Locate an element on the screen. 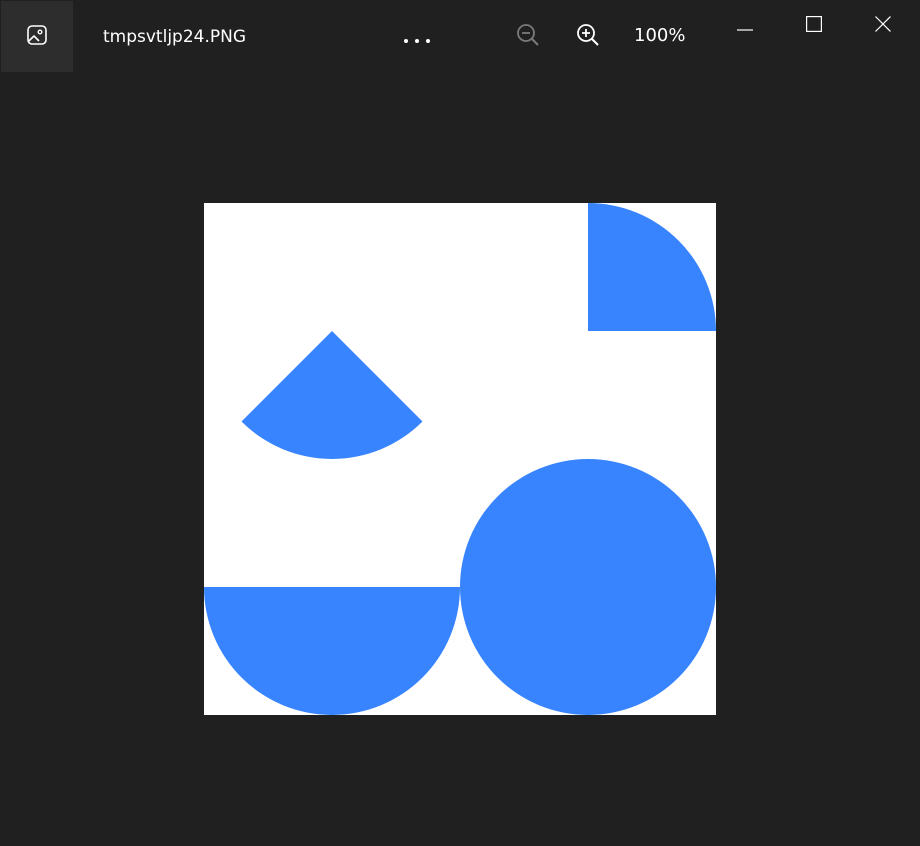  zoom-out-button is located at coordinates (528, 37).